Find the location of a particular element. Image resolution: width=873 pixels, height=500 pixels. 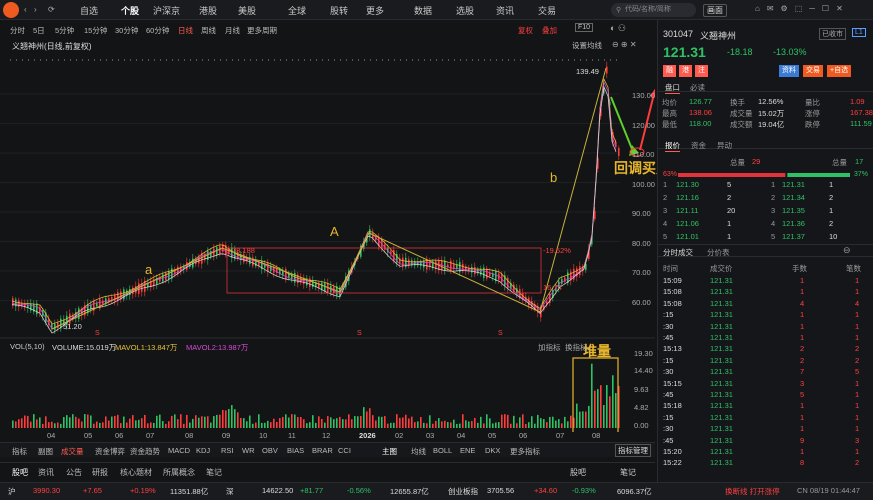

switch-indicator-button: 换指标 is located at coordinates (576, 347).